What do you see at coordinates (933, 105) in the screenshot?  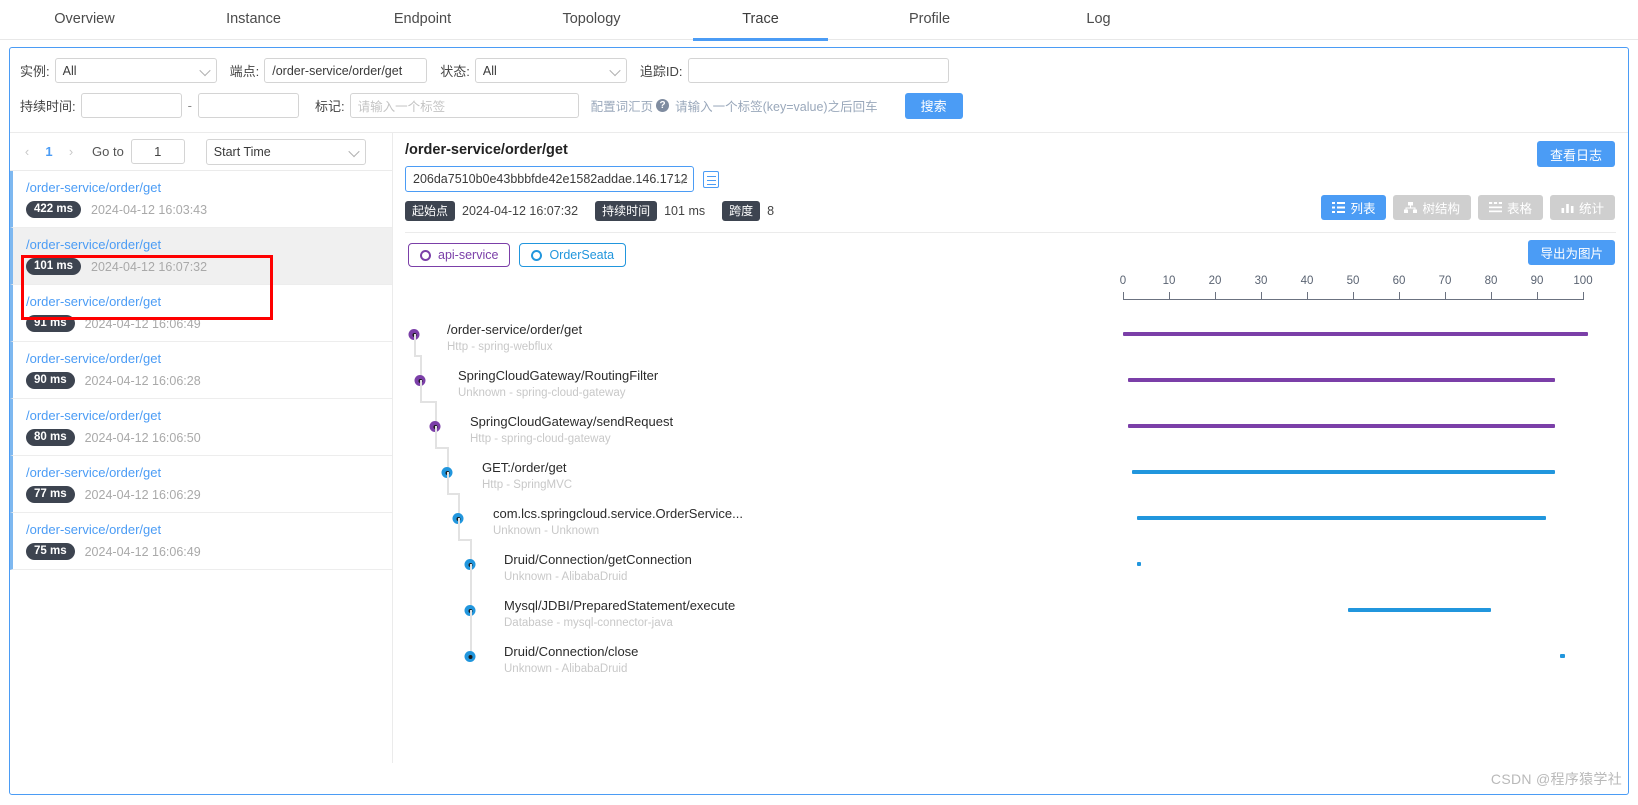 I see `search-button: 搜索` at bounding box center [933, 105].